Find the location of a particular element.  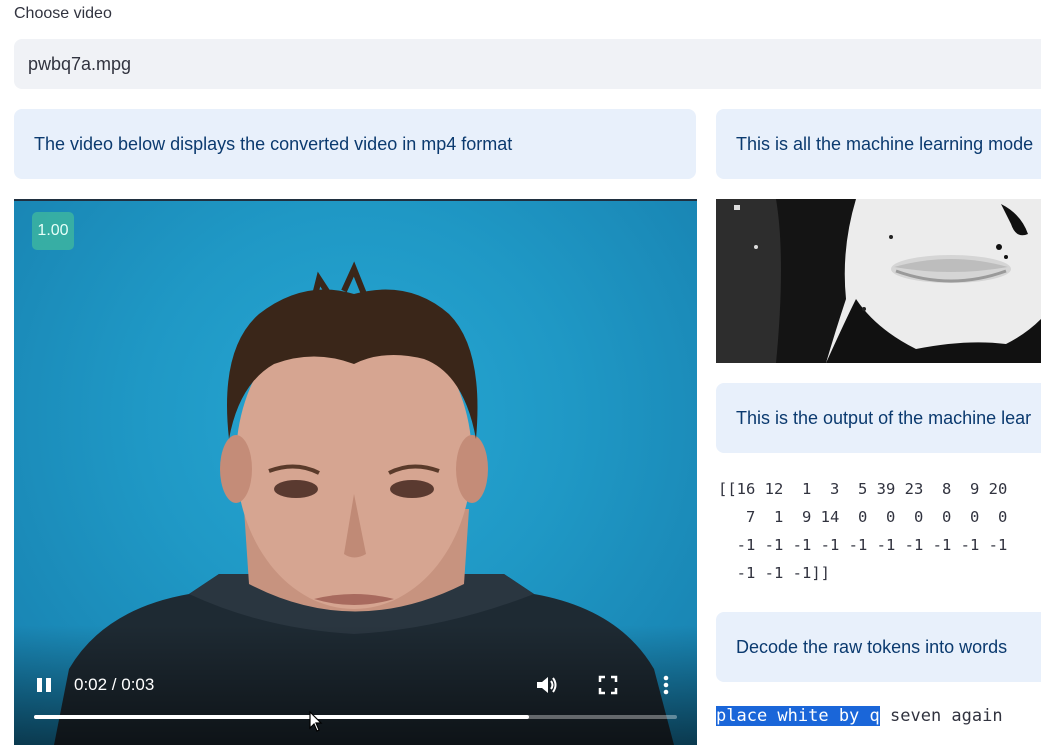

video-select-value: pwbq7a.mpg is located at coordinates (80, 63).